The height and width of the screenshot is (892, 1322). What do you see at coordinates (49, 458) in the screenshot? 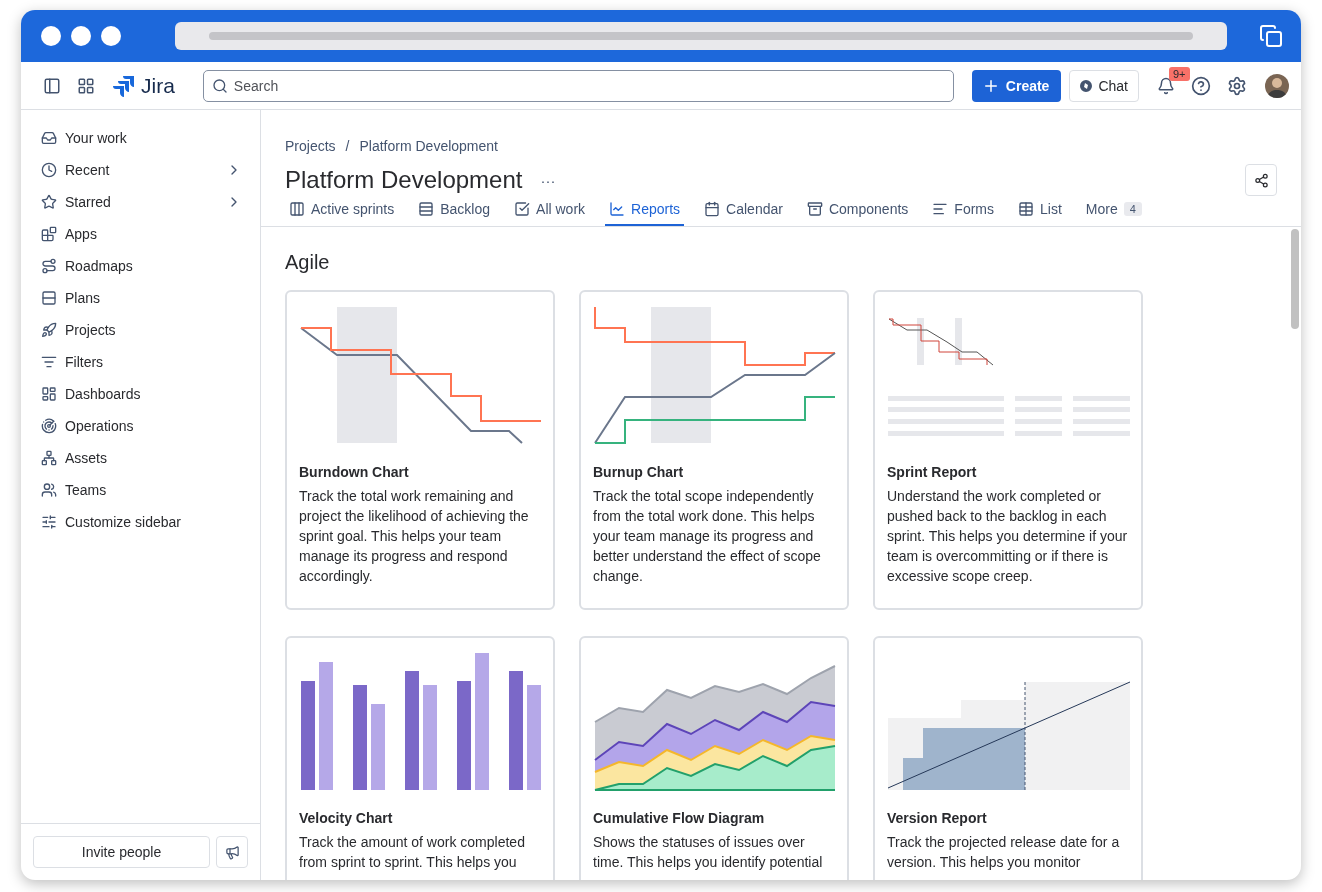
I see `network-icon` at bounding box center [49, 458].